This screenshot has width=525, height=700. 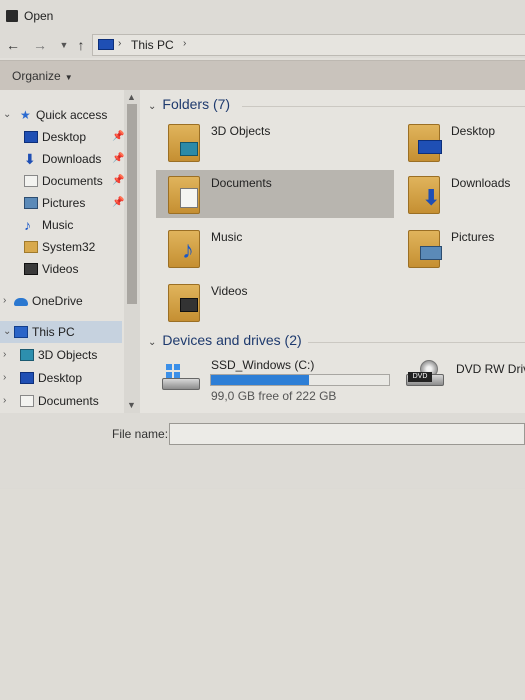 What do you see at coordinates (152, 45) in the screenshot?
I see `breadcrumb-this-pc: This PC` at bounding box center [152, 45].